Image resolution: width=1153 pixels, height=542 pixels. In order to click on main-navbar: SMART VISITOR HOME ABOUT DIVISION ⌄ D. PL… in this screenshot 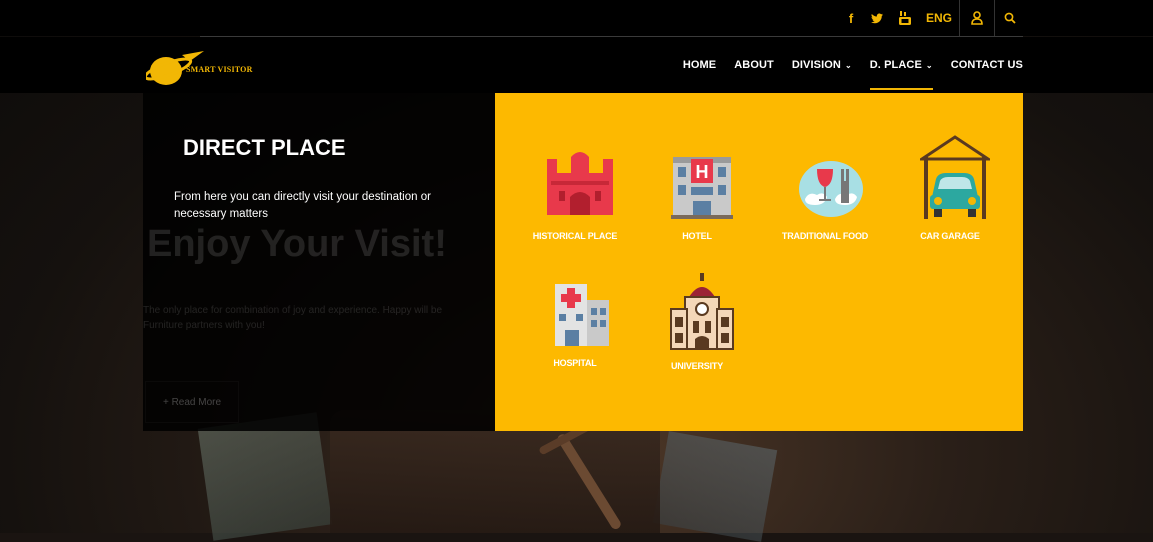, I will do `click(576, 65)`.